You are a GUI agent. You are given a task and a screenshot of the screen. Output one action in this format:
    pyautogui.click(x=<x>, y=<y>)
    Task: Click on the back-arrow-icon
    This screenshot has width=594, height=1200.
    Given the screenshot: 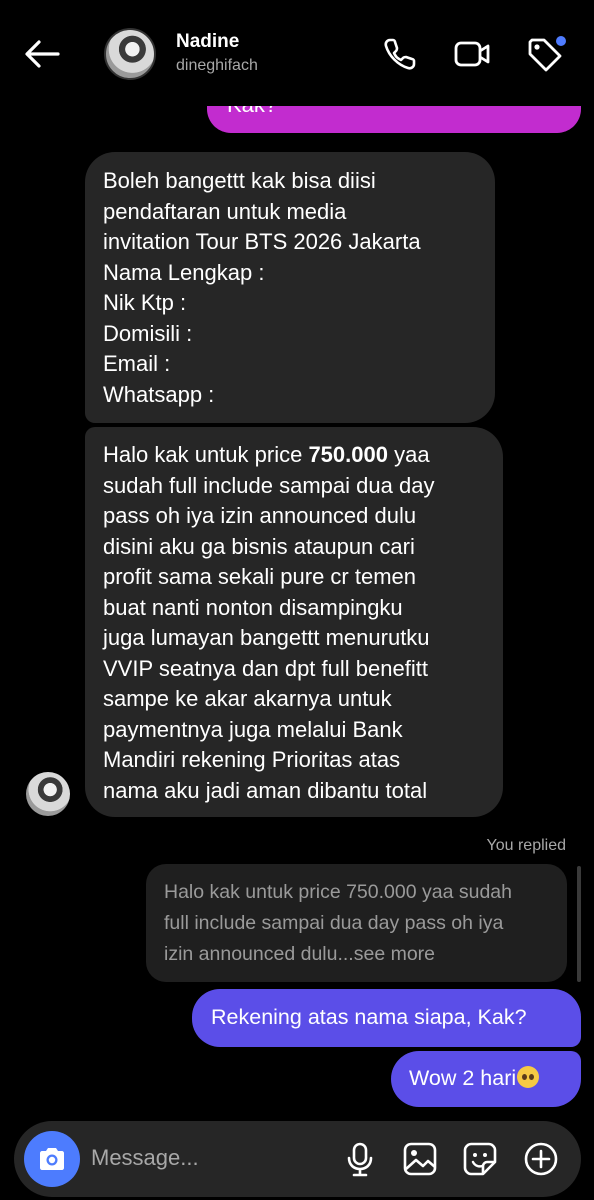 What is the action you would take?
    pyautogui.click(x=42, y=54)
    